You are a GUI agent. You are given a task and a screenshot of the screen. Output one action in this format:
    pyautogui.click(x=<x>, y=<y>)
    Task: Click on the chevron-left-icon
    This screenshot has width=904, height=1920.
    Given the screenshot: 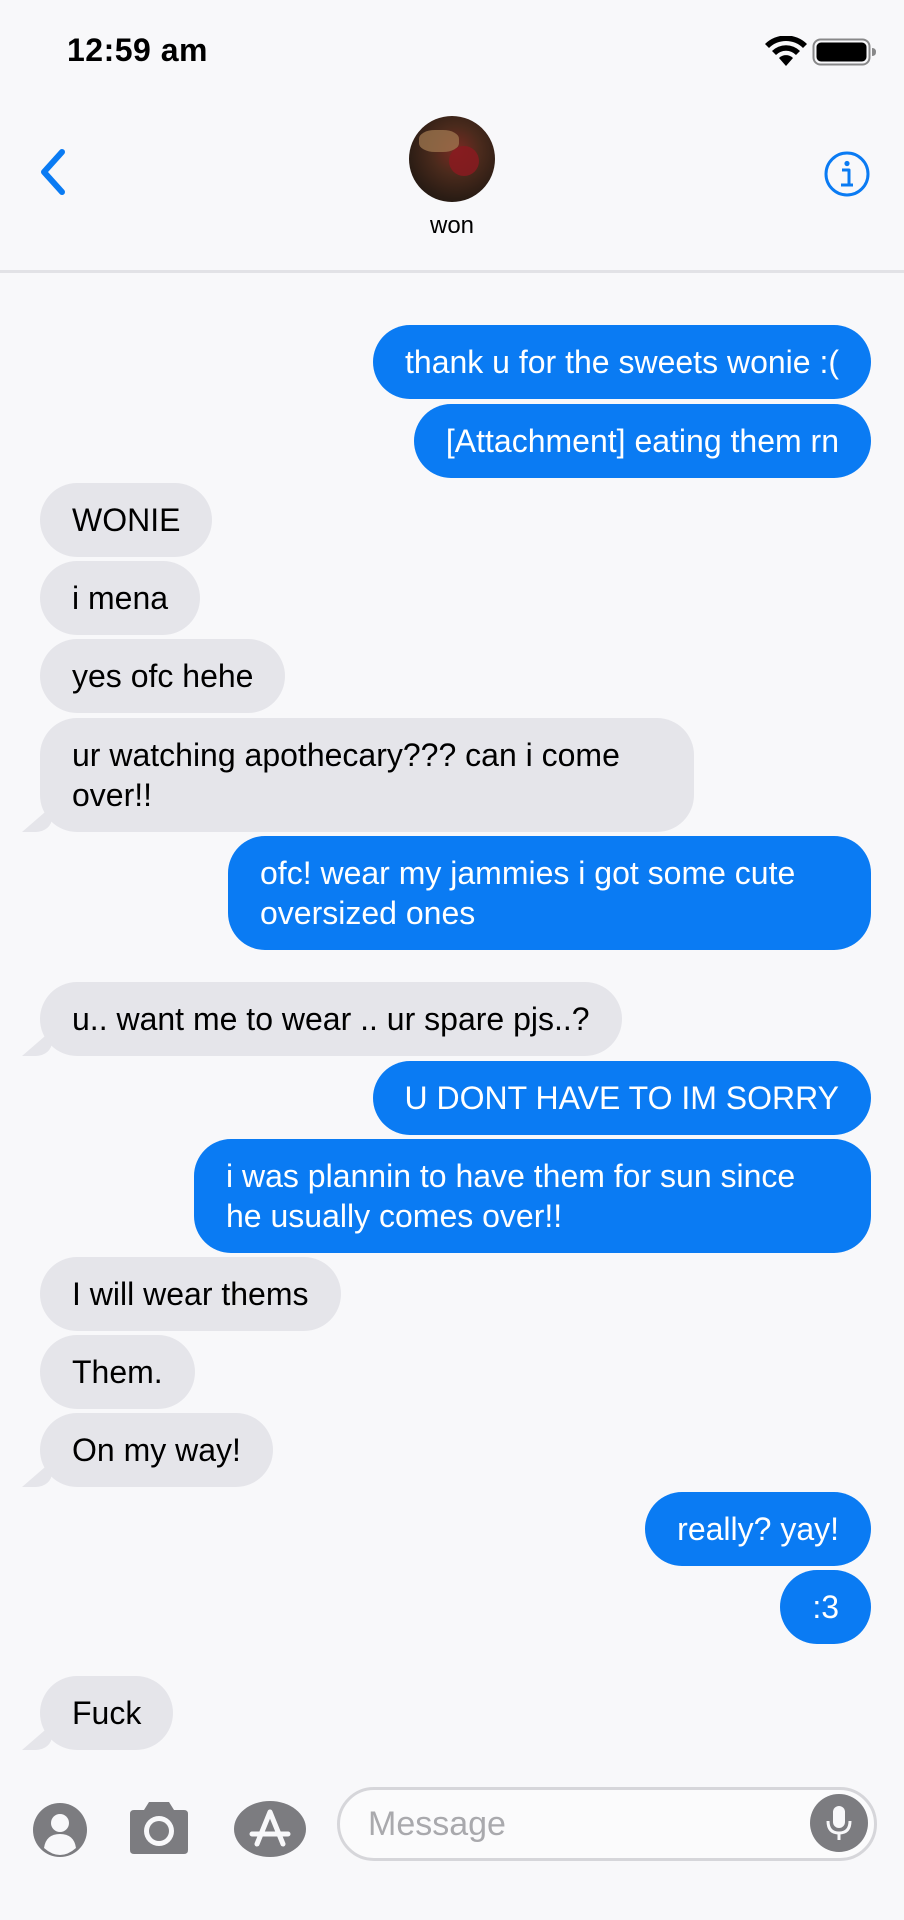 What is the action you would take?
    pyautogui.click(x=54, y=172)
    